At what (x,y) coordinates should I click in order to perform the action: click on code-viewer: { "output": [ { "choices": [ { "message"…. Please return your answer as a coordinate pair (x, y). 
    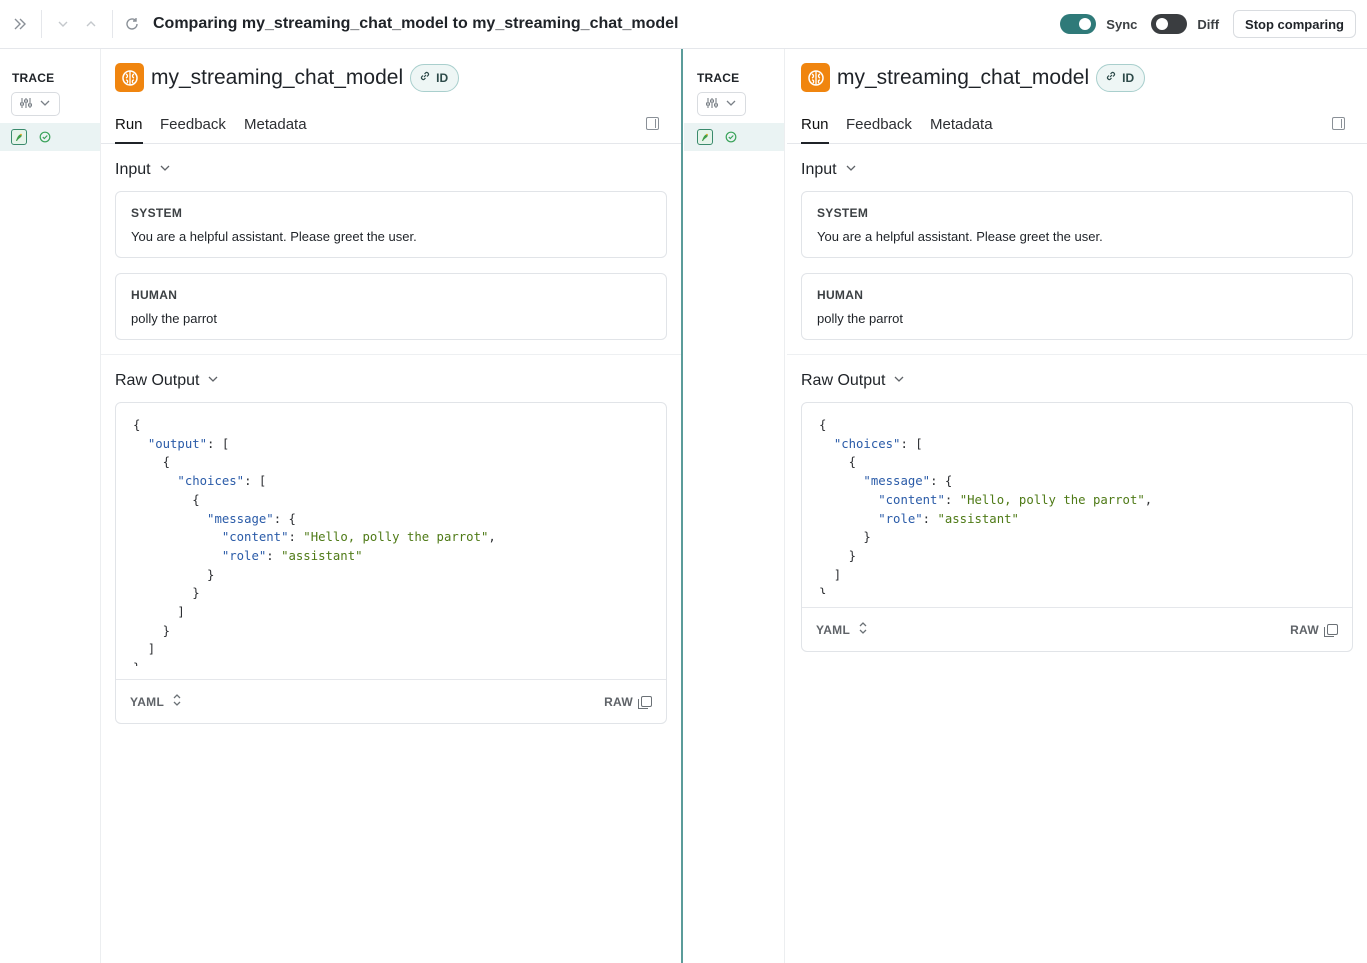
    Looking at the image, I should click on (391, 534).